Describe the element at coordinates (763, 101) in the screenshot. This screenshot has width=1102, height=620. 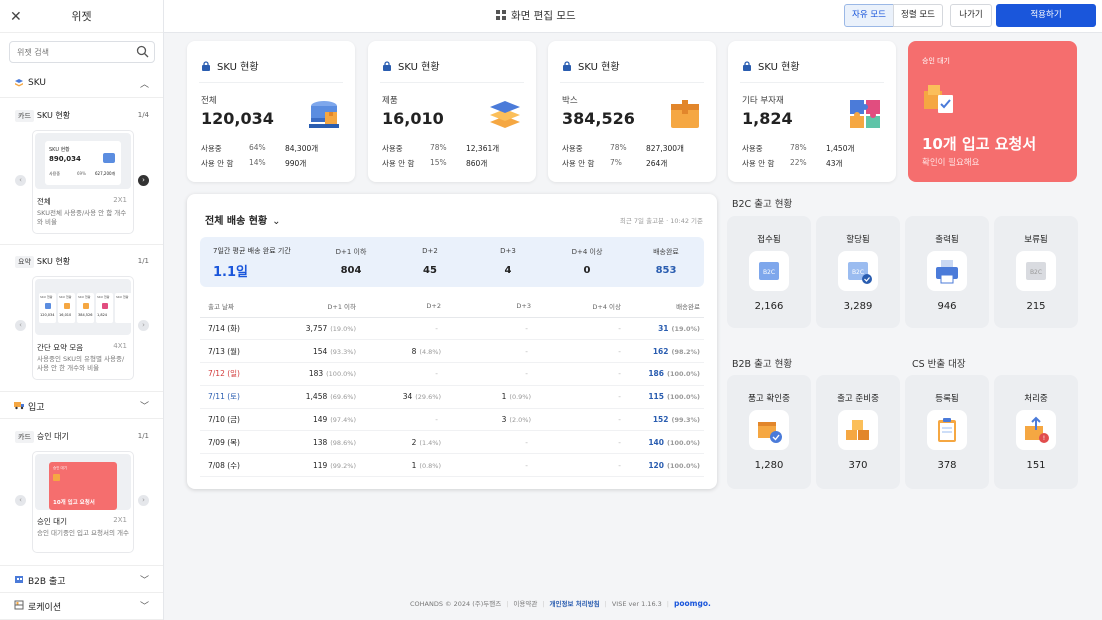
I see `sku-card-label: 기타 부자재` at that location.